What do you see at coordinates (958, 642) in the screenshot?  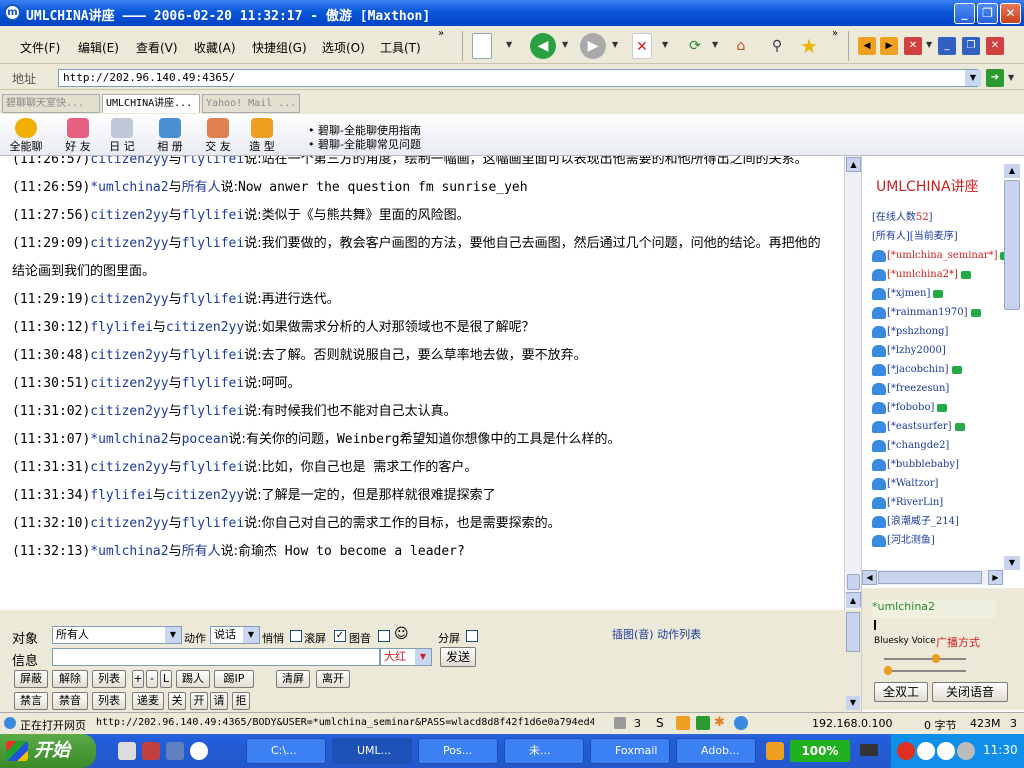 I see `broadcast-label: 广播方式` at bounding box center [958, 642].